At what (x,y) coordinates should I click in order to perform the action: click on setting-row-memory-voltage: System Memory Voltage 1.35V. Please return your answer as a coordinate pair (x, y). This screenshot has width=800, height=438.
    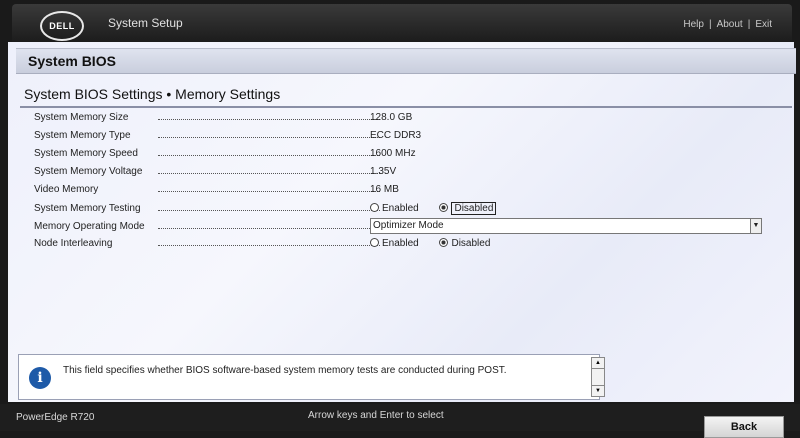
    Looking at the image, I should click on (404, 173).